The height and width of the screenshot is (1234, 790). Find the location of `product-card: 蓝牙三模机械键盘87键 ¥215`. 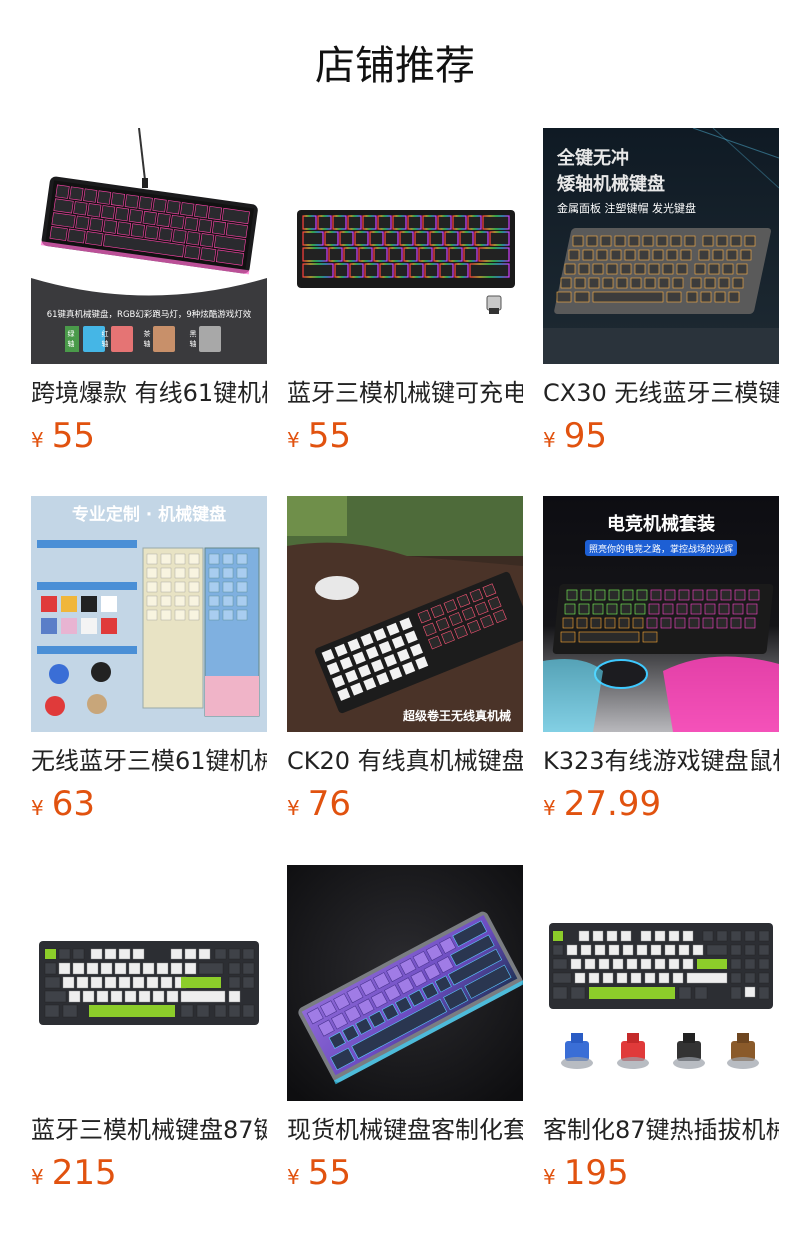

product-card: 蓝牙三模机械键盘87键 ¥215 is located at coordinates (149, 1030).